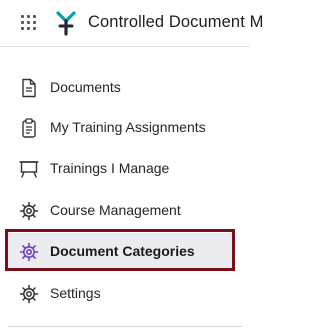 The image size is (320, 335). Describe the element at coordinates (29, 128) in the screenshot. I see `clipboard-icon` at that location.